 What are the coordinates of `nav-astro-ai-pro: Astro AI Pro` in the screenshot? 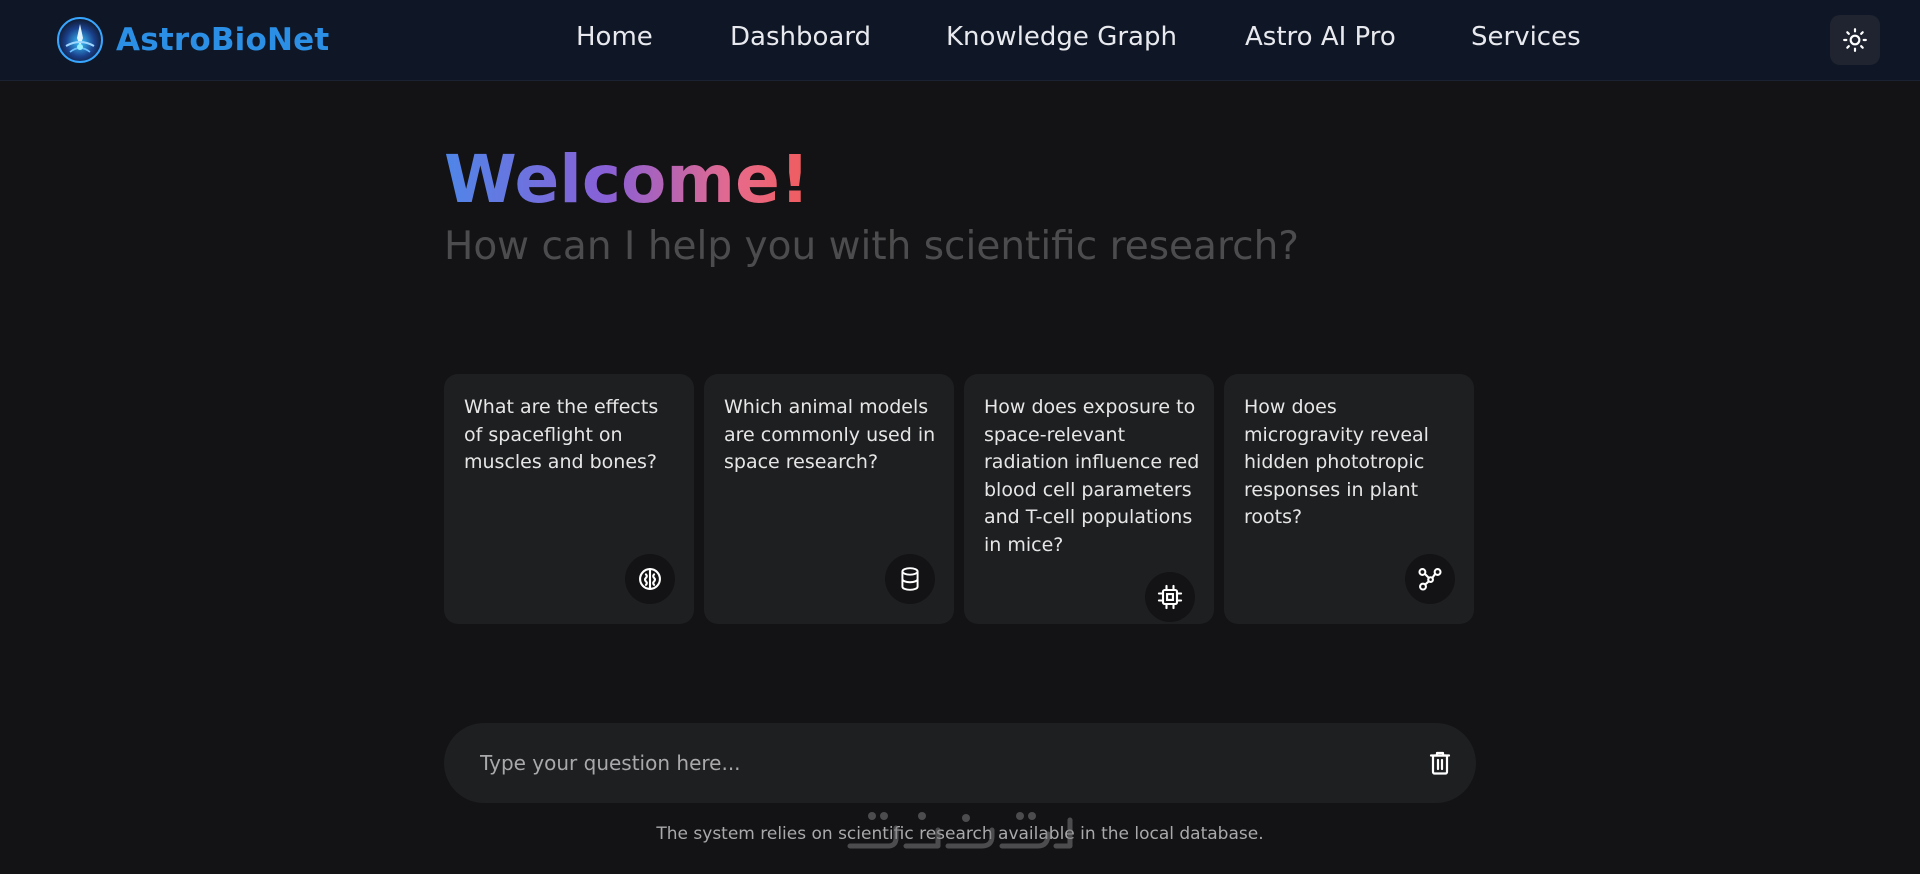 It's located at (1320, 37).